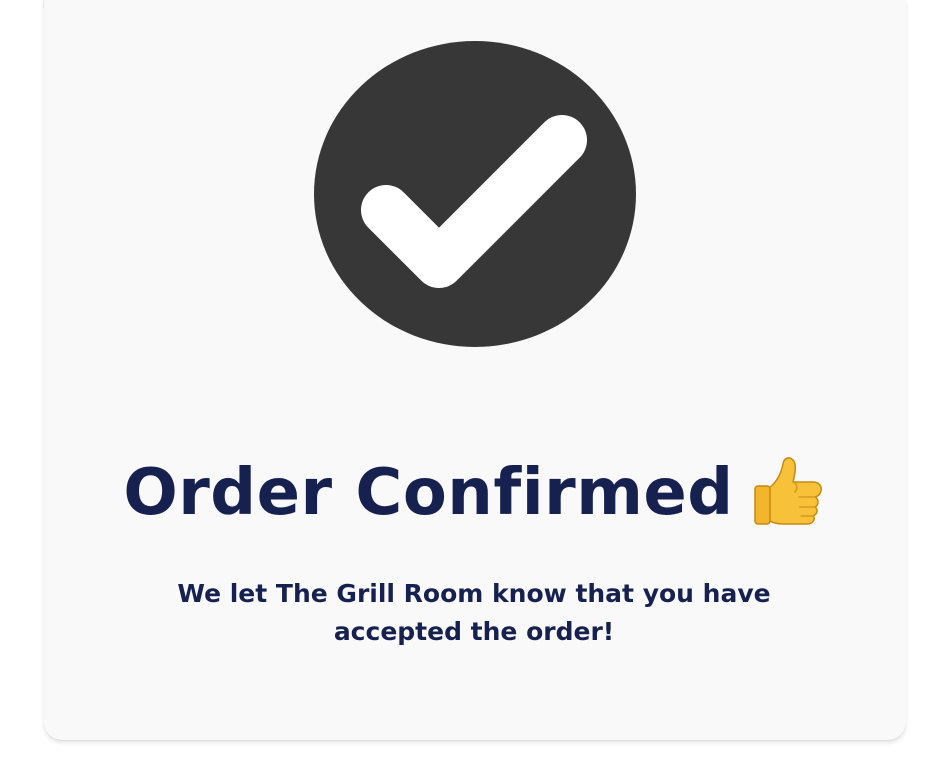  I want to click on page-title: Order Confirmed, so click(428, 493).